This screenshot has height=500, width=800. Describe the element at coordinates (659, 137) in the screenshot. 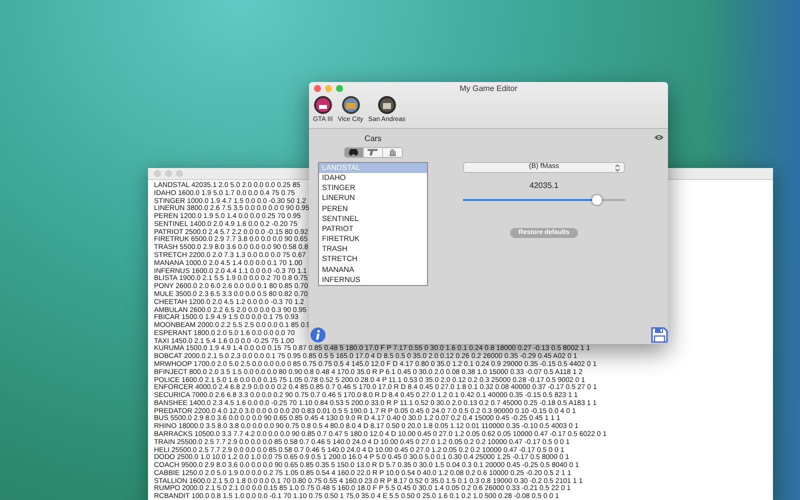

I see `eye-icon` at that location.